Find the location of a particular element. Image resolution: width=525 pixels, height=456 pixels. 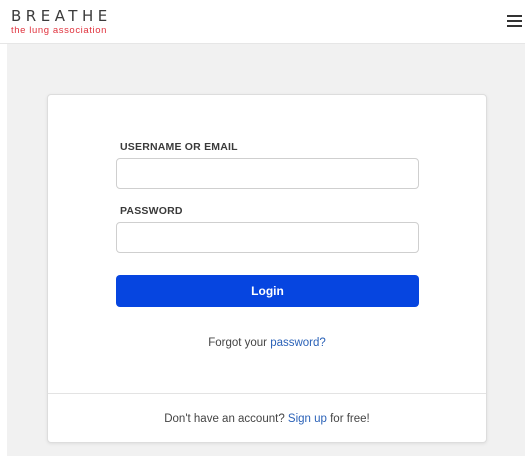

logo-wordmark: BREATHE is located at coordinates (61, 16).